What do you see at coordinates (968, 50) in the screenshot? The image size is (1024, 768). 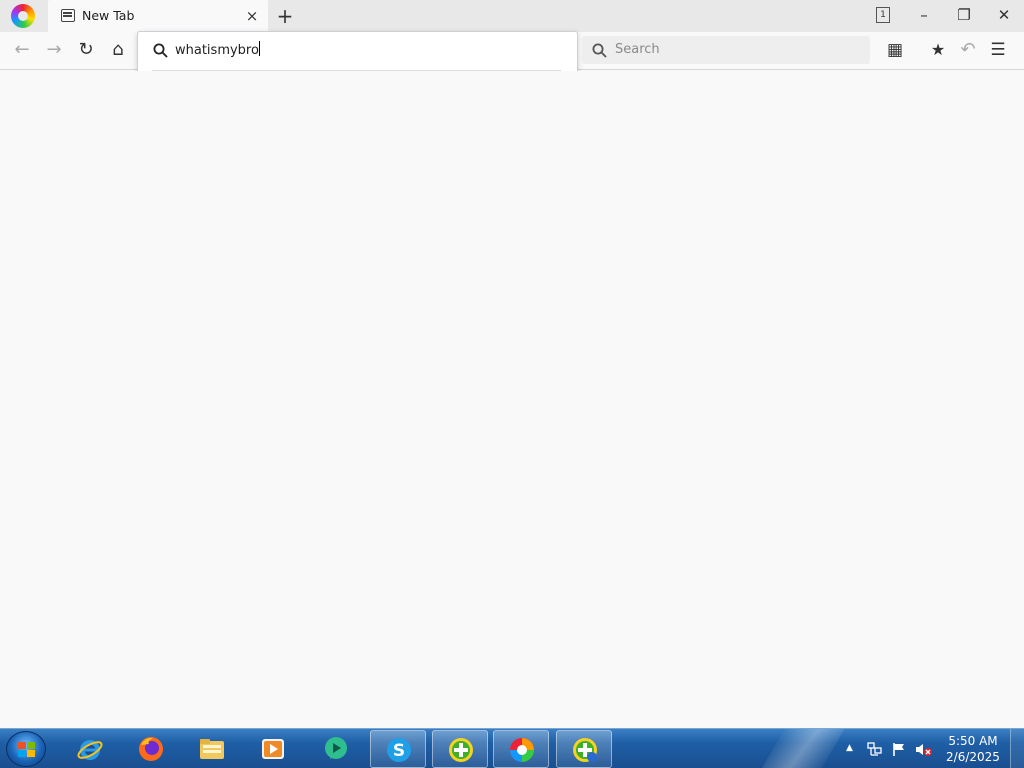 I see `undo-close-tab-button: ↶` at bounding box center [968, 50].